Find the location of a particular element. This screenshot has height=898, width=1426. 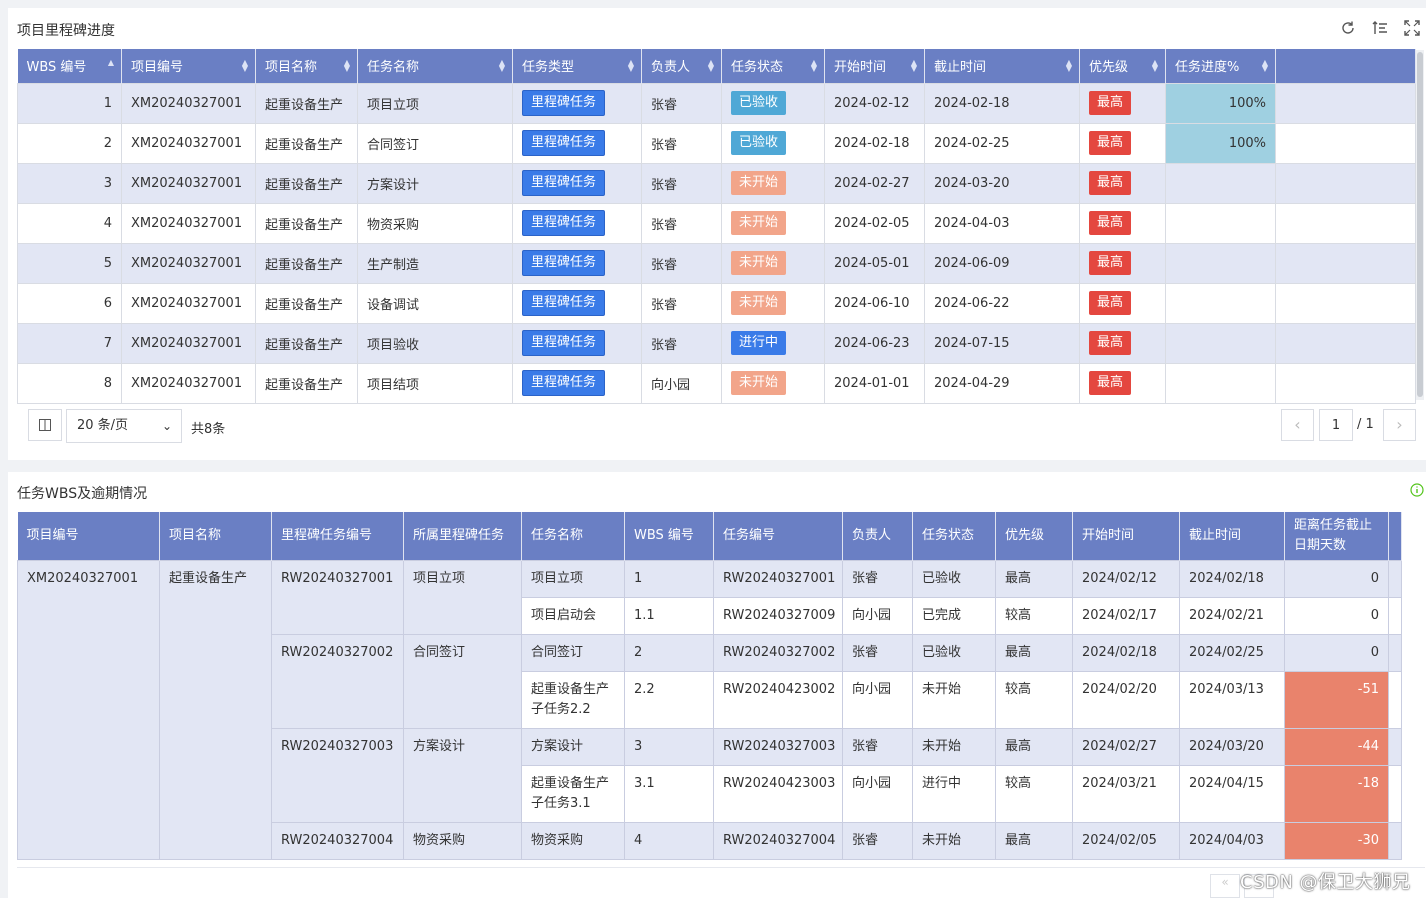

end-date-cell: 2024-04-03 is located at coordinates (1002, 223).